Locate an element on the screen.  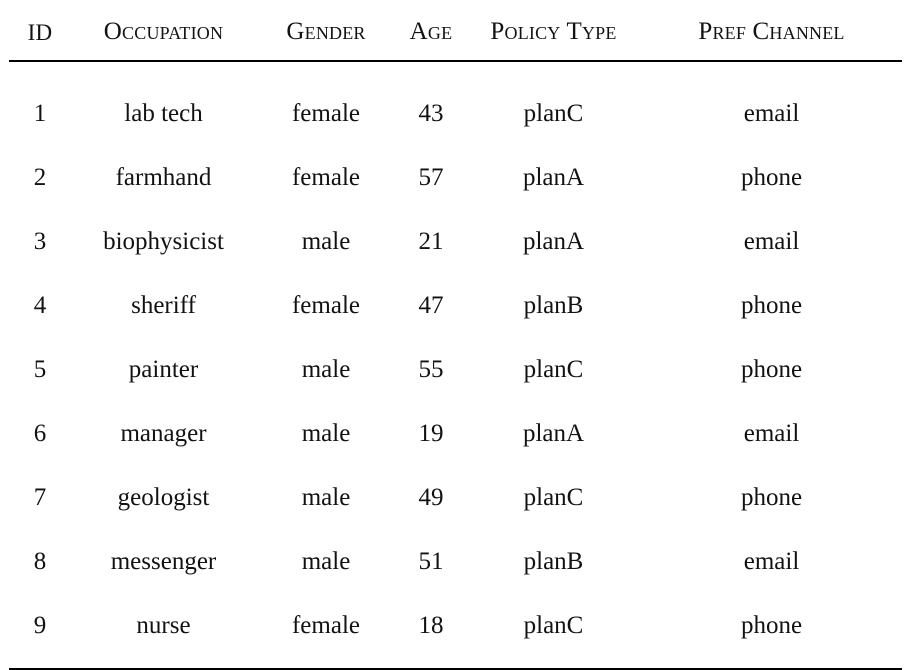
column-header-age: Age is located at coordinates (431, 31).